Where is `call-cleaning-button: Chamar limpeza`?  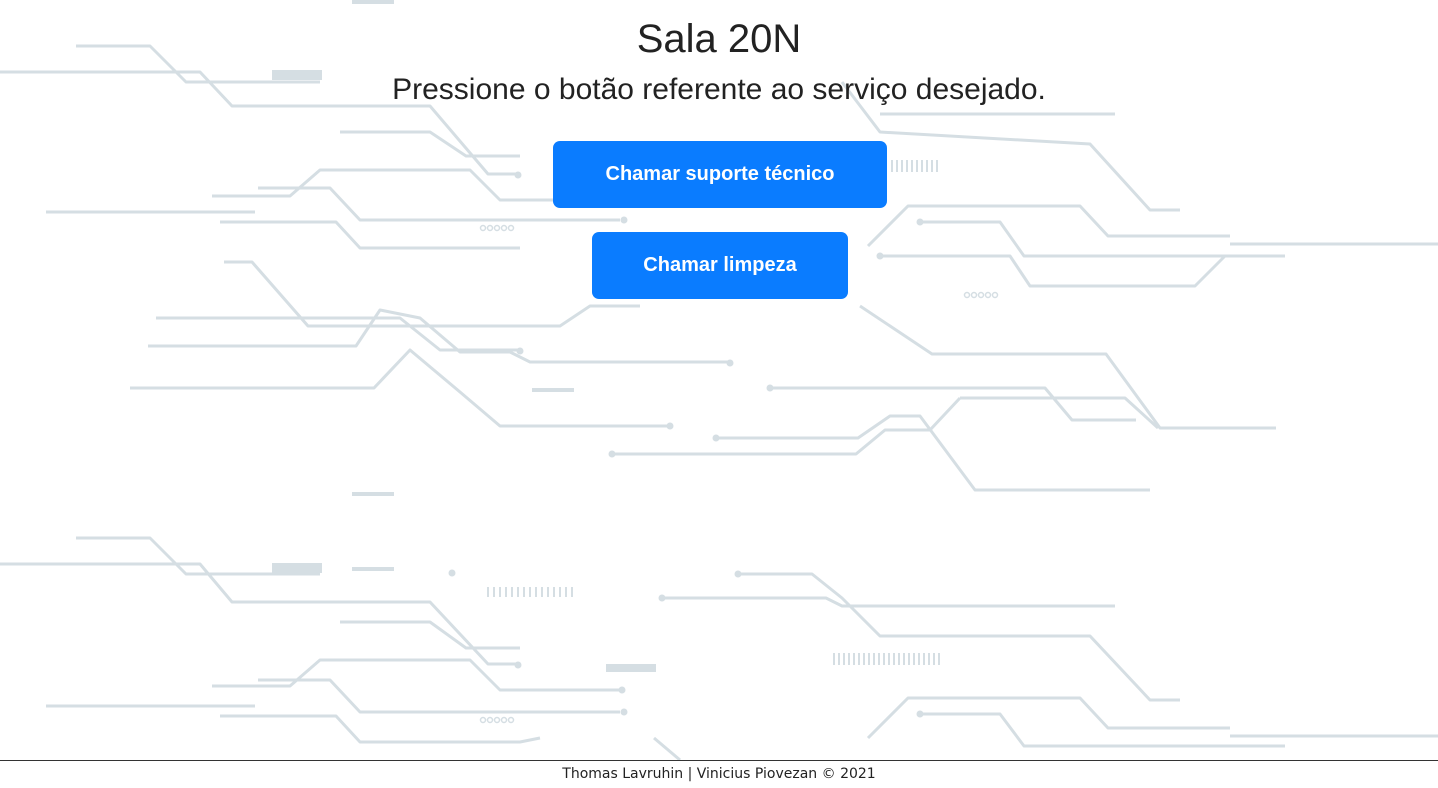 call-cleaning-button: Chamar limpeza is located at coordinates (720, 265).